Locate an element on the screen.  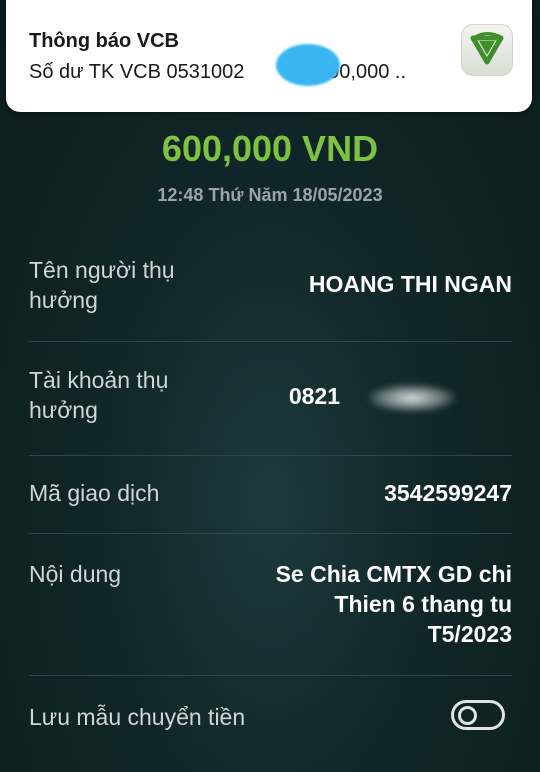
detail-label: Nội dung is located at coordinates (75, 574).